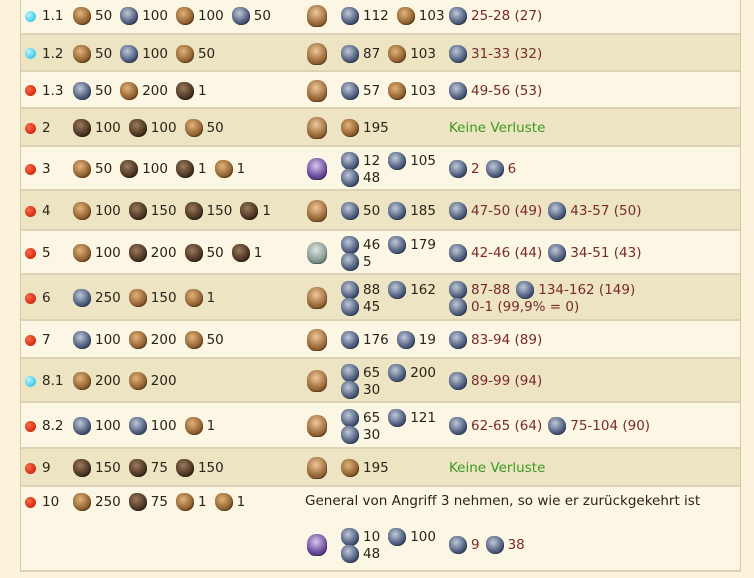  I want to click on army-stack: 12 105 48, so click(392, 169).